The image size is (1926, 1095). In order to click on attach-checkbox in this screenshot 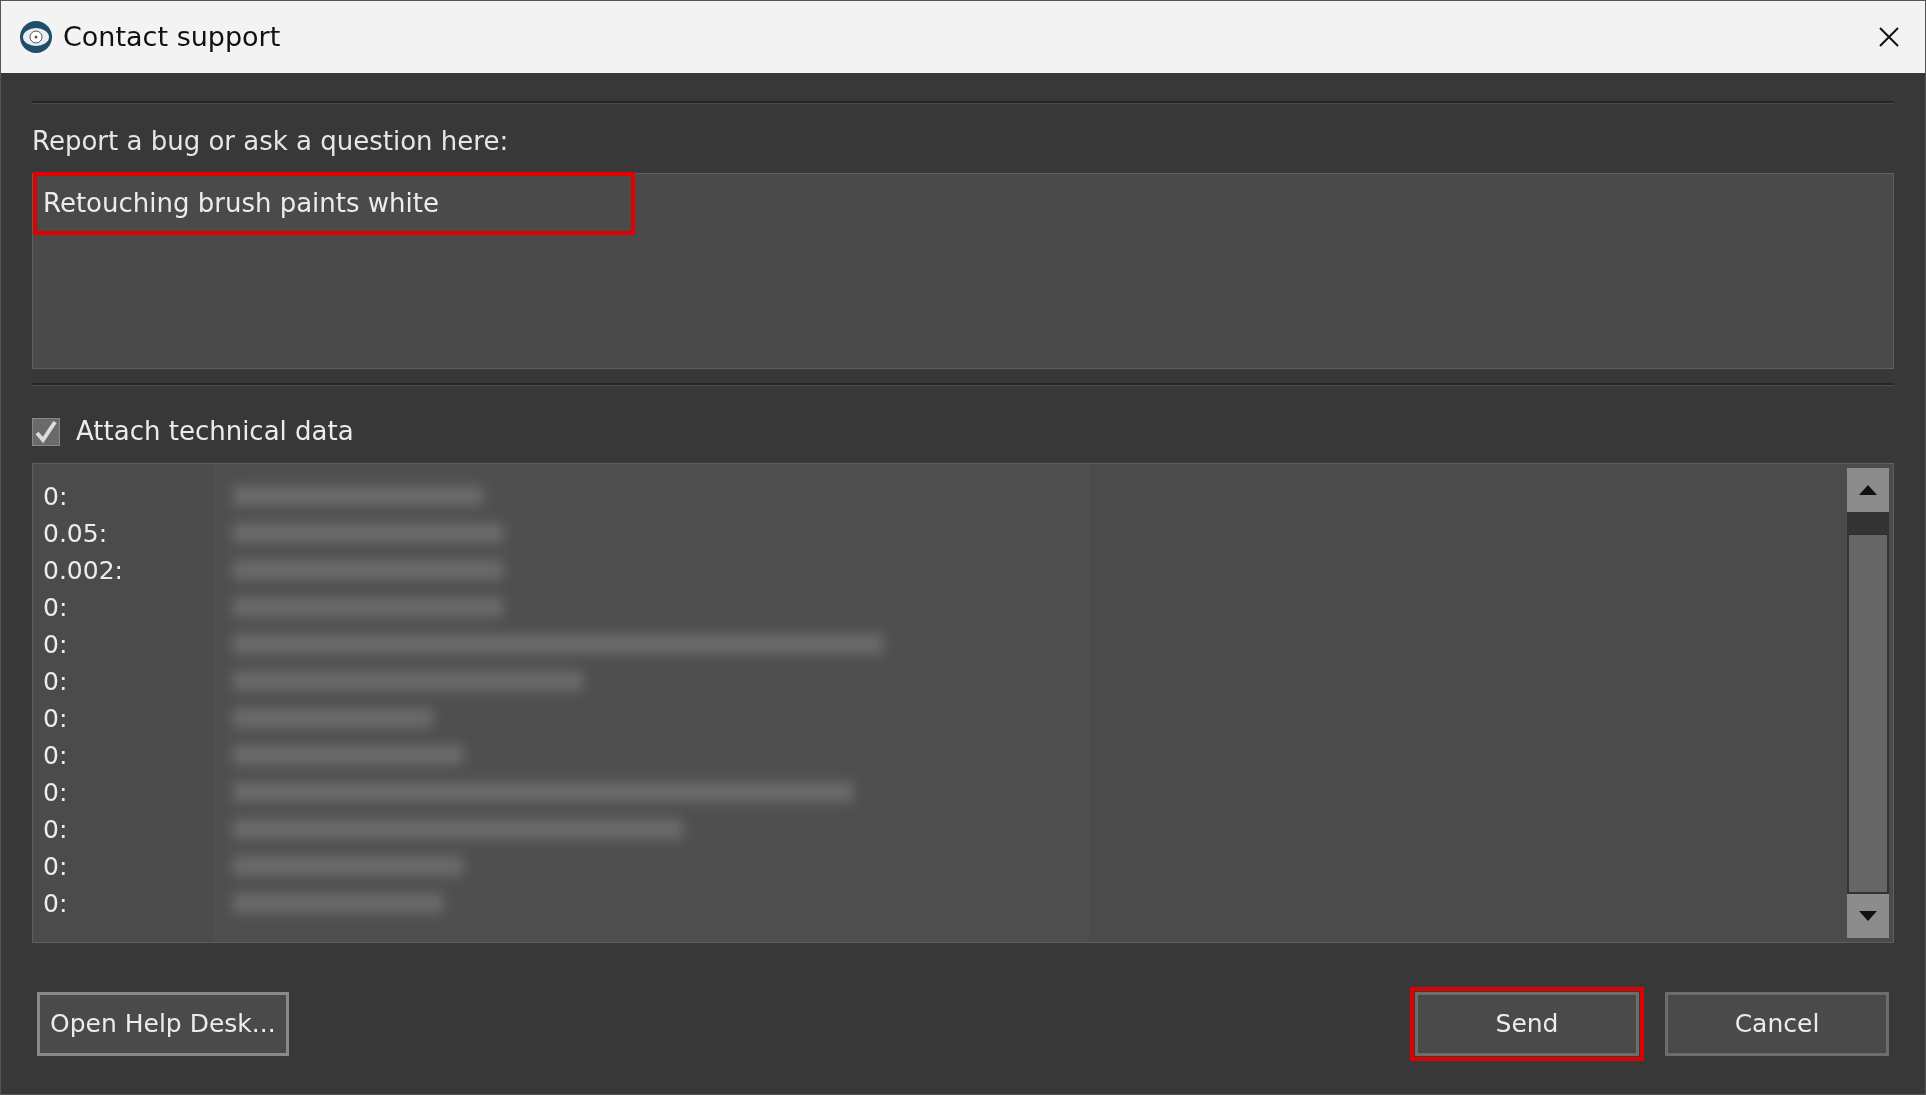, I will do `click(46, 431)`.